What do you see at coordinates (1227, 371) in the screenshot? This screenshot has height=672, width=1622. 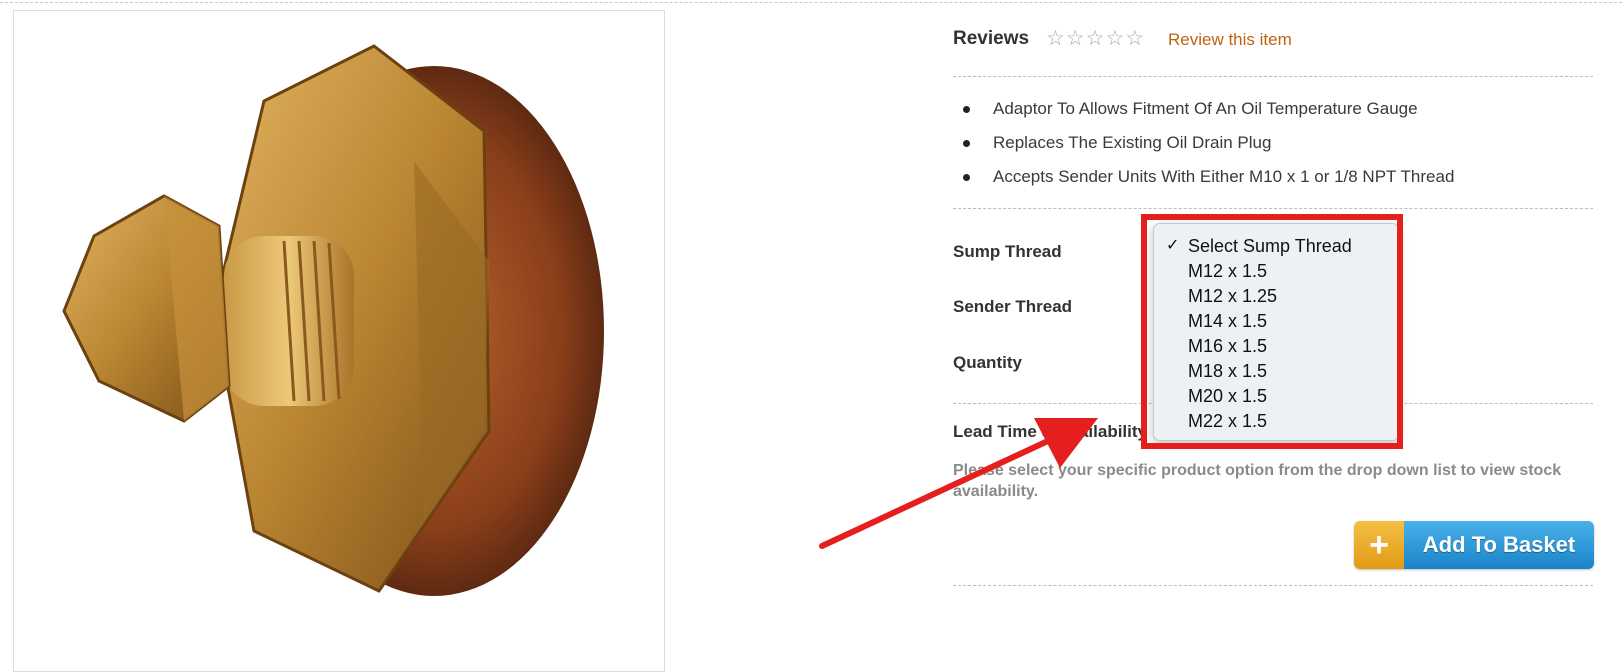 I see `dropdown-option: M18 x 1.5` at bounding box center [1227, 371].